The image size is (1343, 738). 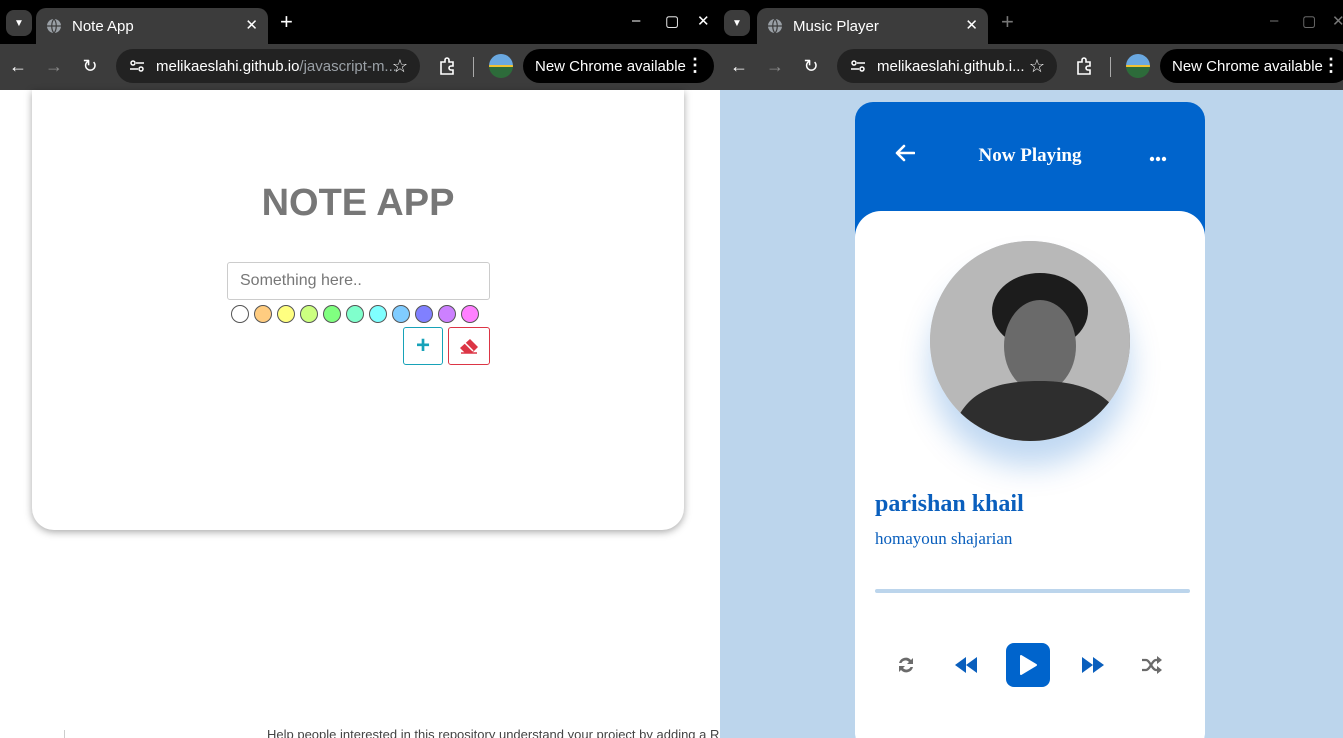 I want to click on rewind-icon, so click(x=966, y=665).